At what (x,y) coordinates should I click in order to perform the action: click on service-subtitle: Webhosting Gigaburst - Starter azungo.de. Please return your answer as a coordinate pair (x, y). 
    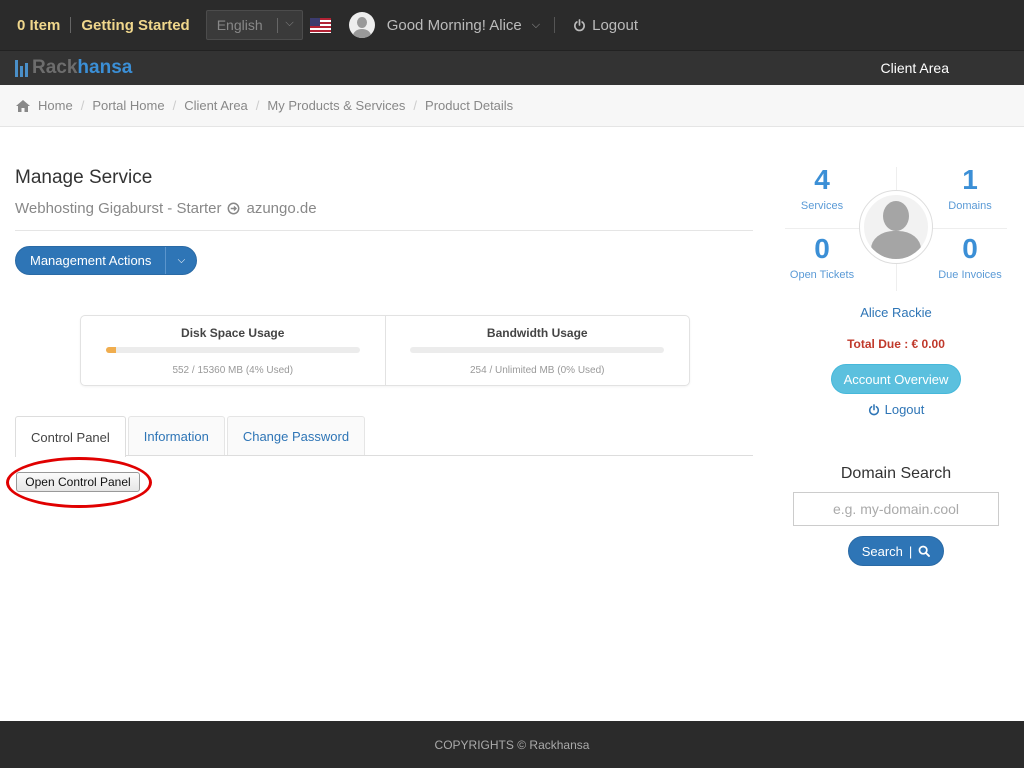
    Looking at the image, I should click on (166, 208).